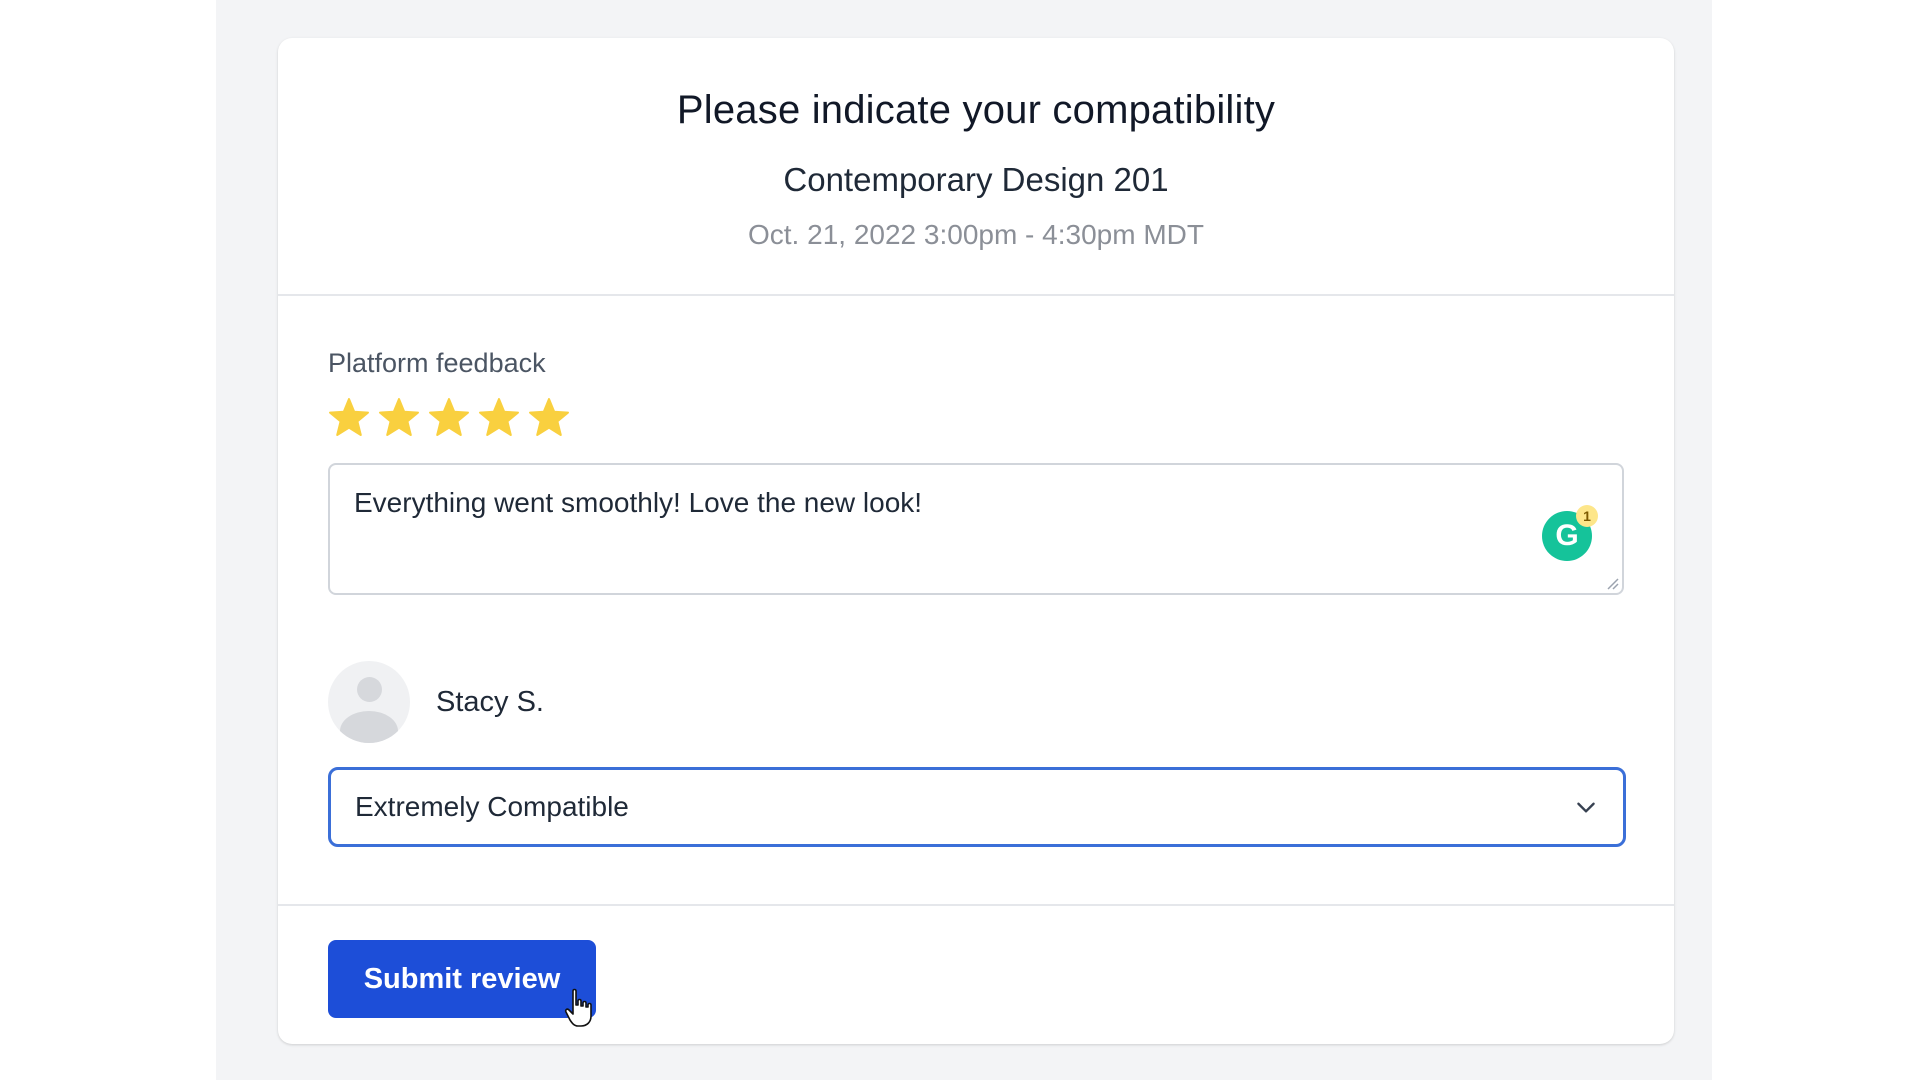  I want to click on star-rating, so click(976, 418).